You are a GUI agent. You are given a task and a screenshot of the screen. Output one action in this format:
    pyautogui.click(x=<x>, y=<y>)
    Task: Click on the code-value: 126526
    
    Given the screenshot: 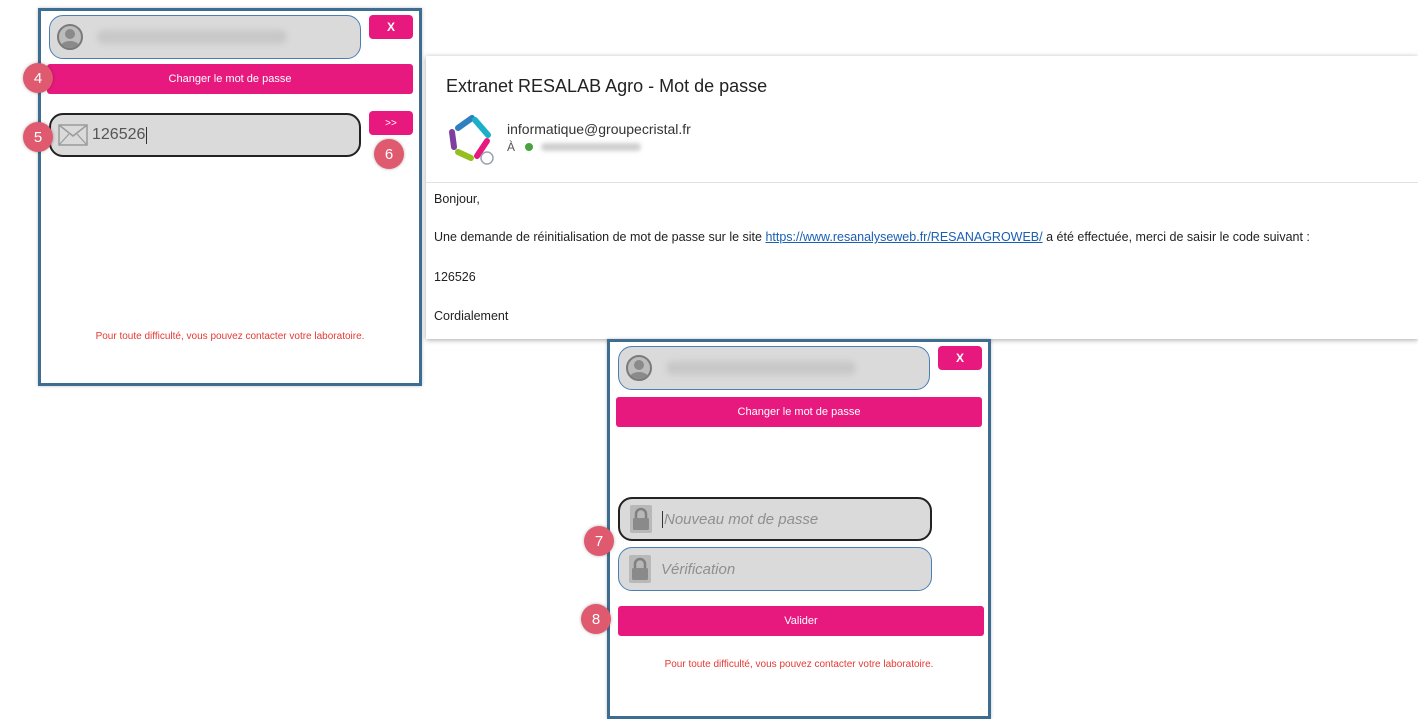 What is the action you would take?
    pyautogui.click(x=119, y=134)
    